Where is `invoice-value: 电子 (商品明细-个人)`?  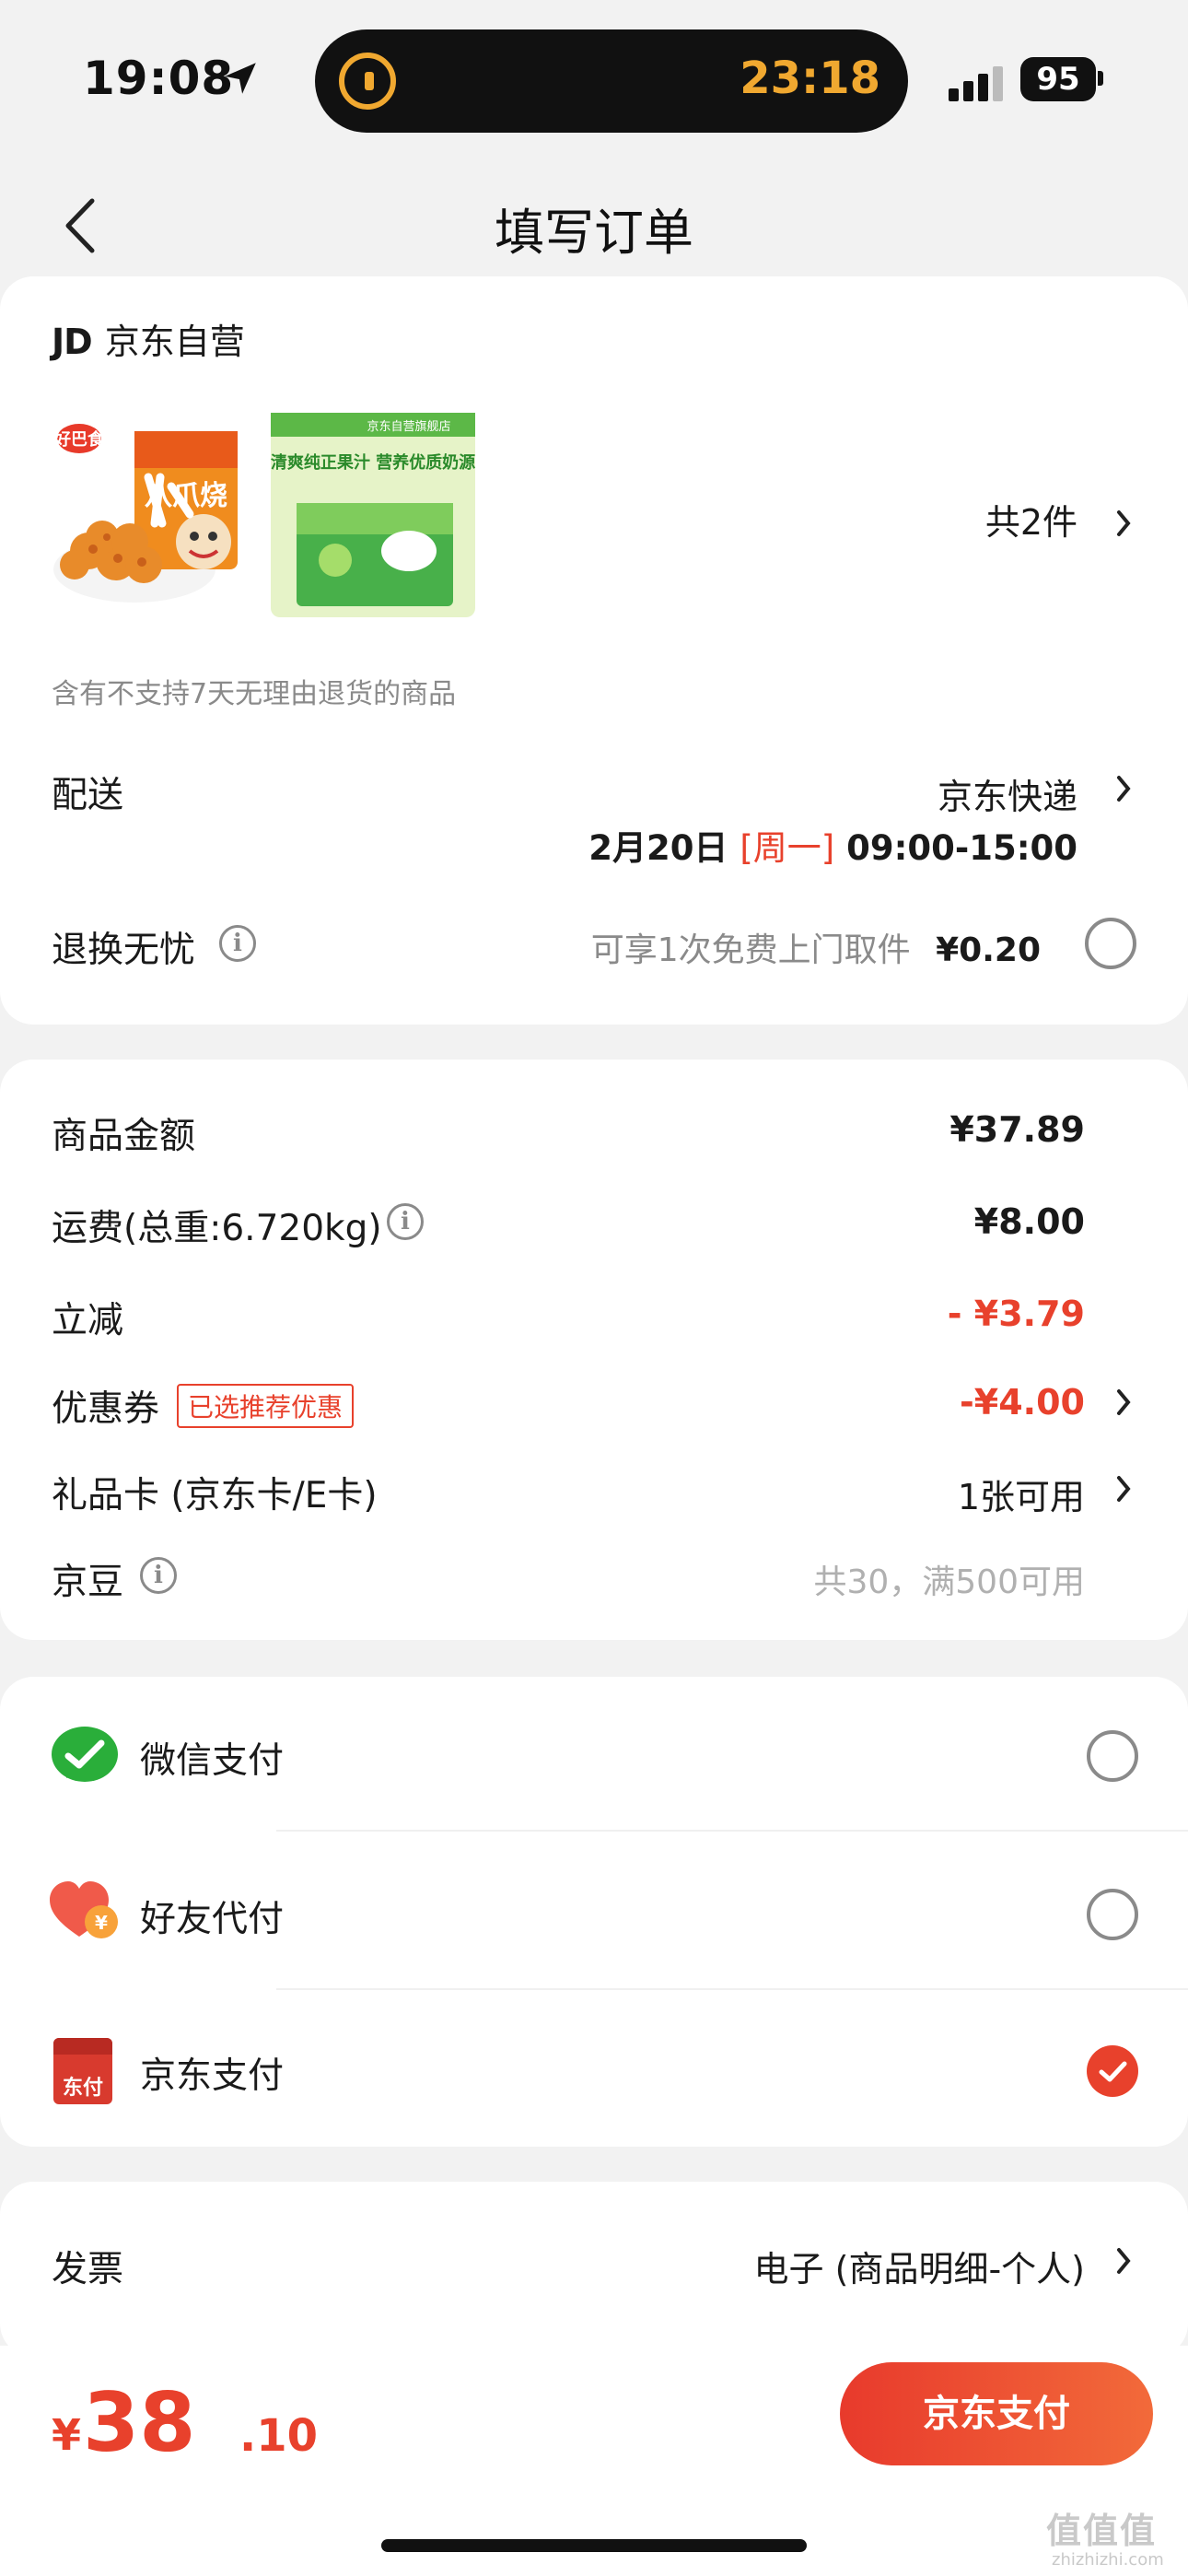 invoice-value: 电子 (商品明细-个人) is located at coordinates (920, 2266).